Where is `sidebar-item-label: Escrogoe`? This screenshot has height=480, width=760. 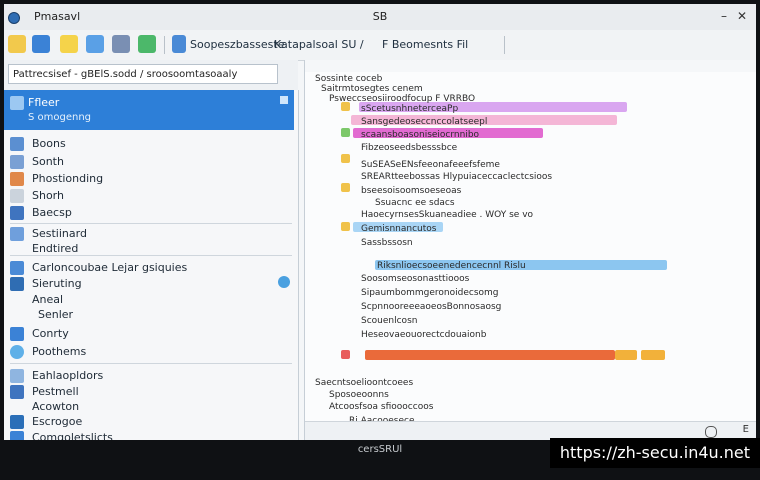 sidebar-item-label: Escrogoe is located at coordinates (57, 421).